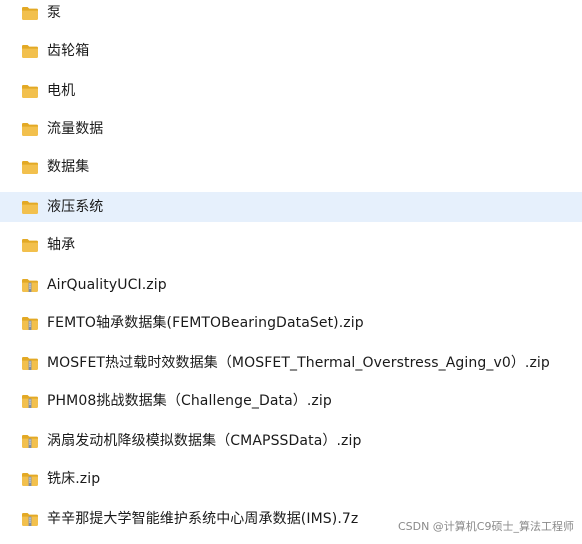 This screenshot has width=582, height=544. Describe the element at coordinates (68, 167) in the screenshot. I see `file-name: 数据集` at that location.